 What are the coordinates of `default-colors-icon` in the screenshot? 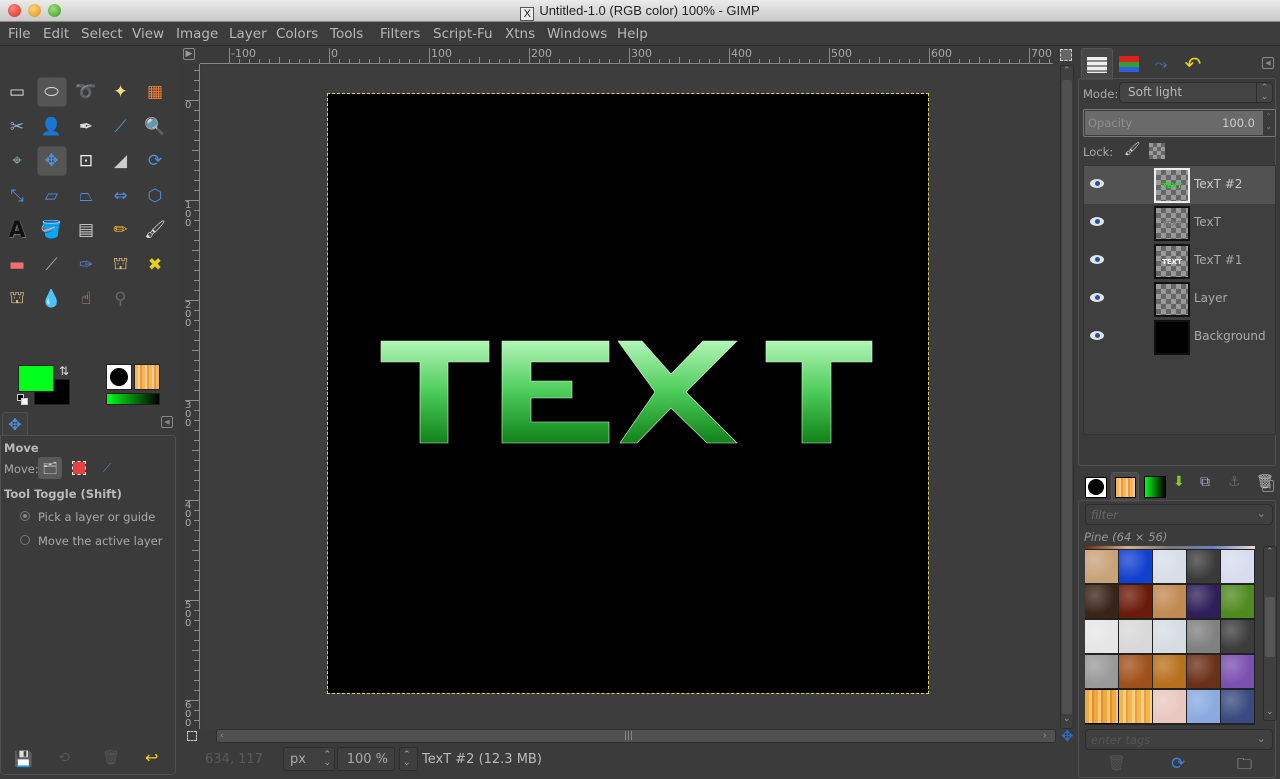 It's located at (23, 400).